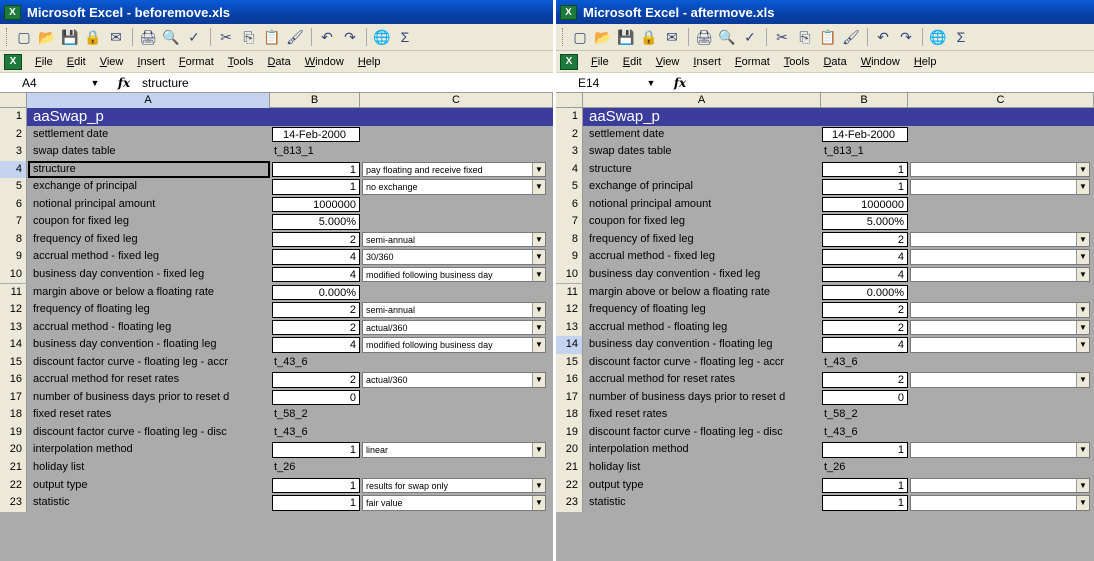 The width and height of the screenshot is (1094, 561). I want to click on dropdown-select: fair value ▼, so click(454, 503).